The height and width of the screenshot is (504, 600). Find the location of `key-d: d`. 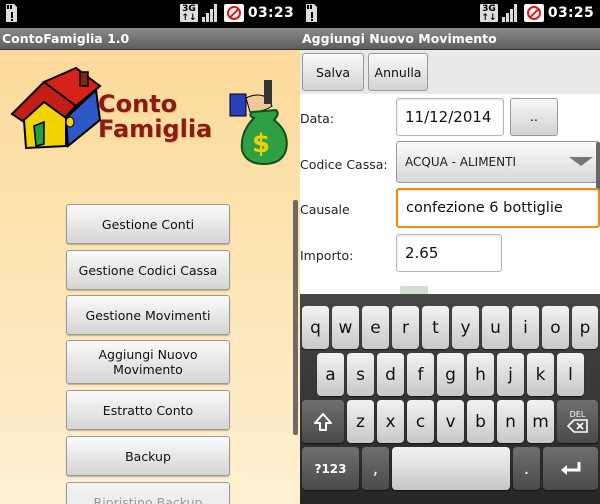

key-d: d is located at coordinates (390, 374).